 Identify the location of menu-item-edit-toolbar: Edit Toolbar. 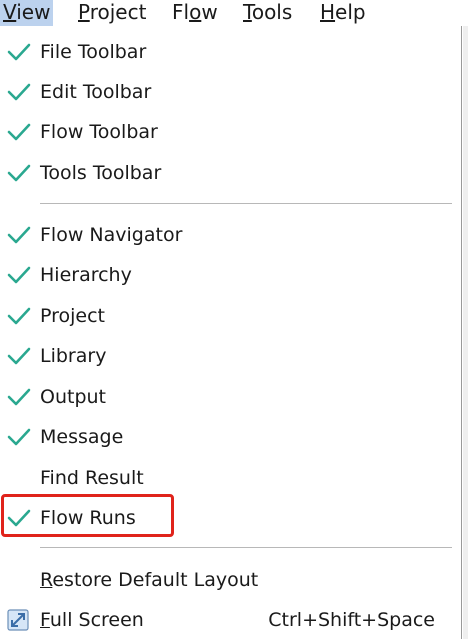
(230, 92).